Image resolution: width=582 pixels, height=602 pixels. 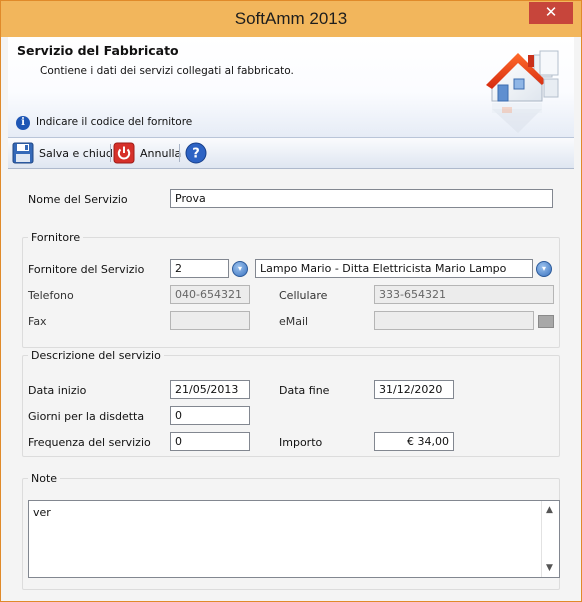 What do you see at coordinates (199, 268) in the screenshot?
I see `supplier-code-input: 2` at bounding box center [199, 268].